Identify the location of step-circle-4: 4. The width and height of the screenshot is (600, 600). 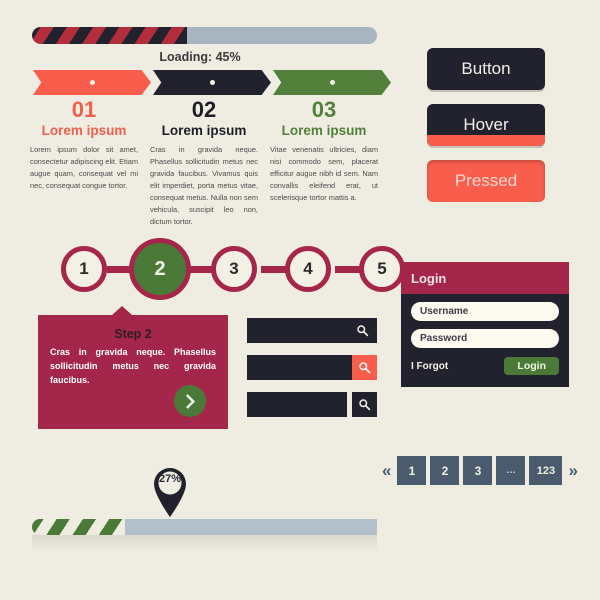
(308, 269).